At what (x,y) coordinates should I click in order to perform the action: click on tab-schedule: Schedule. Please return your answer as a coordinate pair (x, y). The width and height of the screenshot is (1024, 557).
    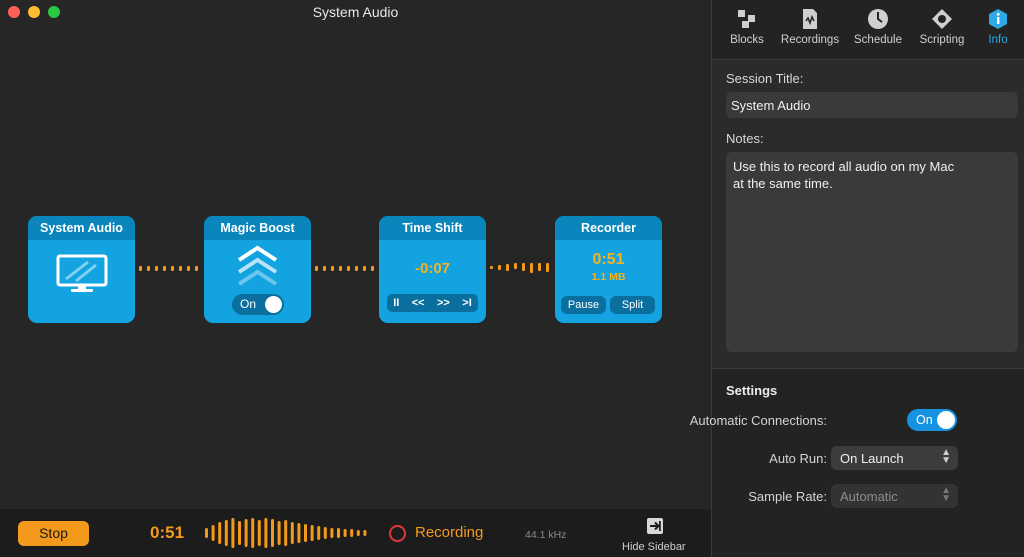
    Looking at the image, I should click on (878, 27).